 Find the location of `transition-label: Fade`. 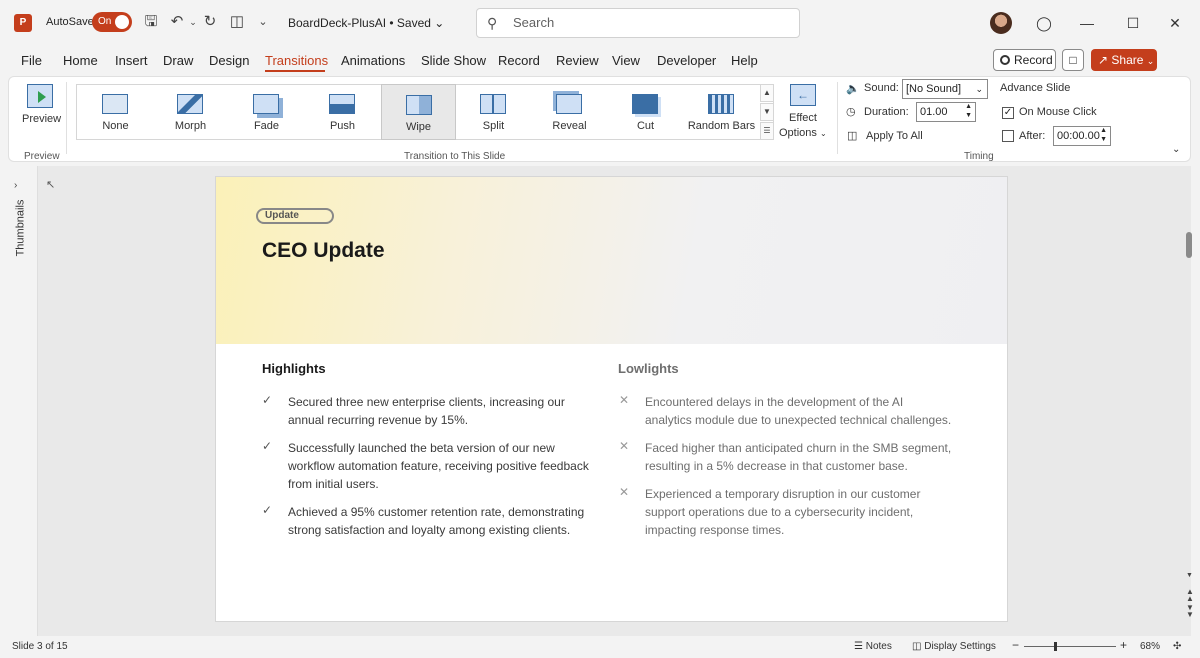

transition-label: Fade is located at coordinates (266, 126).